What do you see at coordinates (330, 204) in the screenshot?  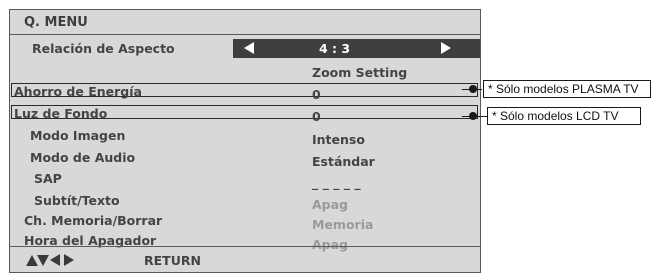 I see `subtitle-text-value: Apag` at bounding box center [330, 204].